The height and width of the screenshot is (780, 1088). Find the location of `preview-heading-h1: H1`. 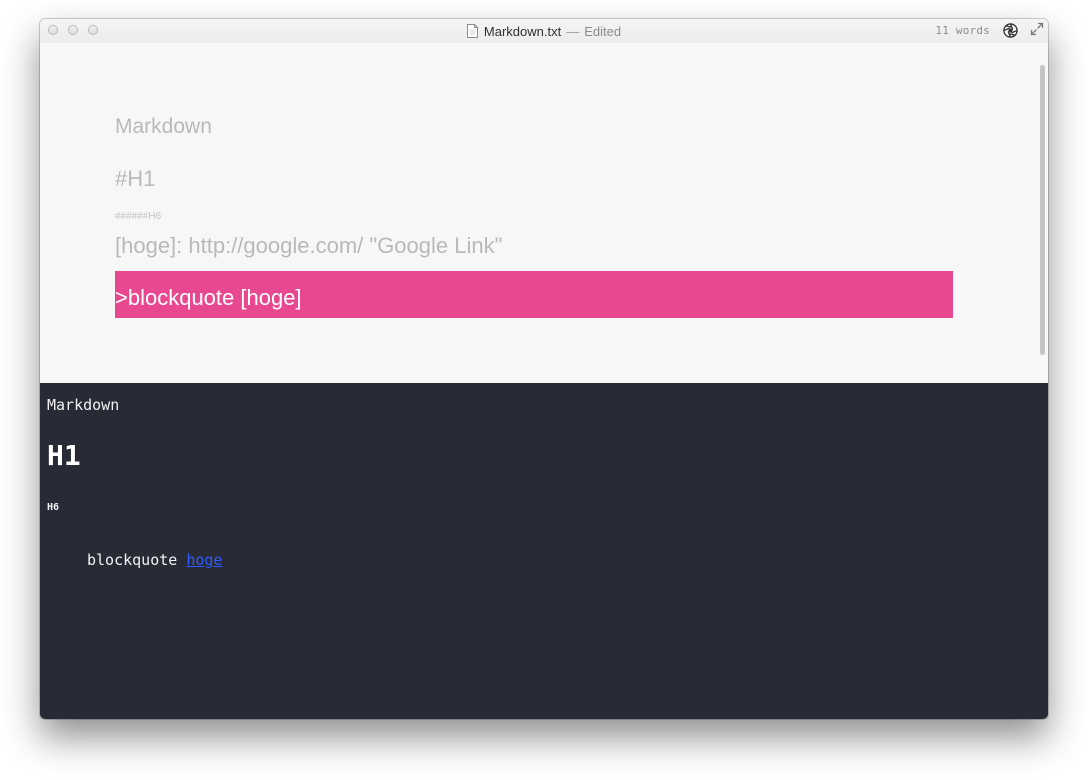

preview-heading-h1: H1 is located at coordinates (64, 455).